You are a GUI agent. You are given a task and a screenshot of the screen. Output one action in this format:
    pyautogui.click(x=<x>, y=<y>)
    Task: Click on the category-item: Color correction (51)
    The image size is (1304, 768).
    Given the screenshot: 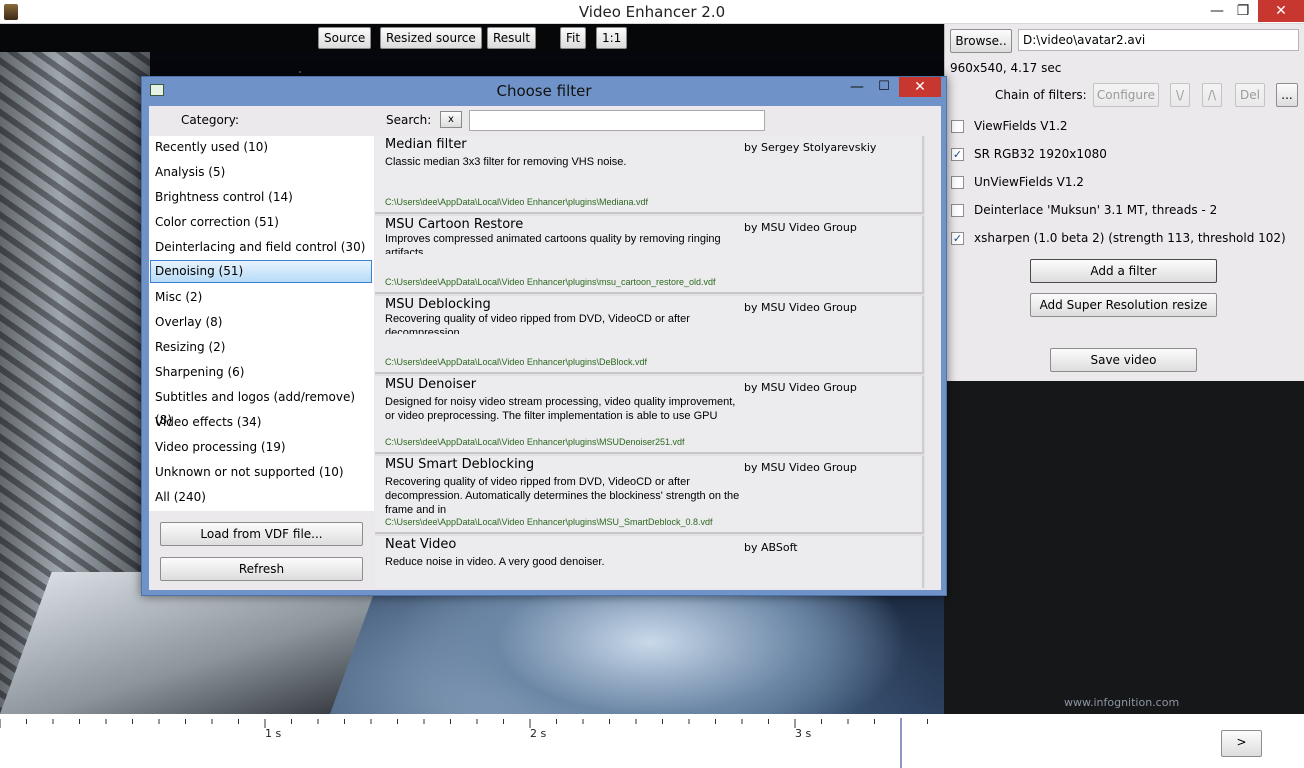 What is the action you would take?
    pyautogui.click(x=261, y=222)
    